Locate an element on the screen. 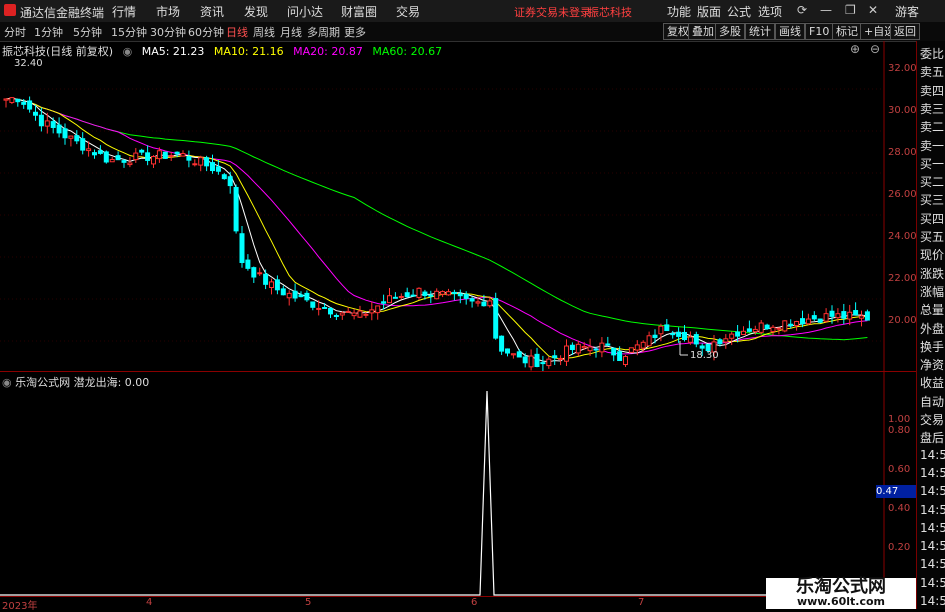  period-30min: 30分钟 is located at coordinates (168, 32).